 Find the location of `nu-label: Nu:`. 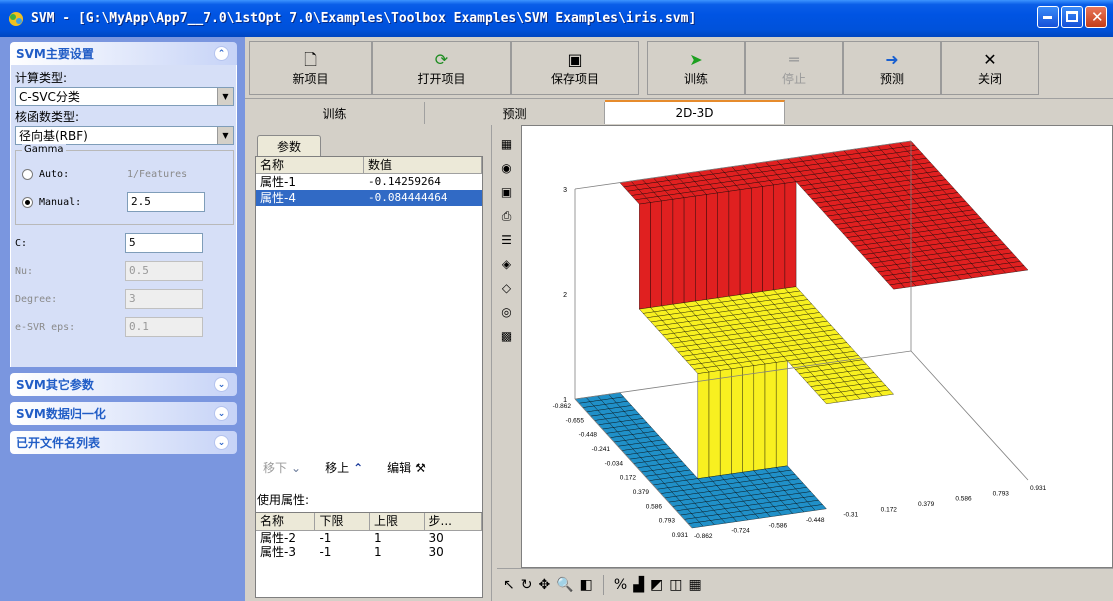

nu-label: Nu: is located at coordinates (24, 271).